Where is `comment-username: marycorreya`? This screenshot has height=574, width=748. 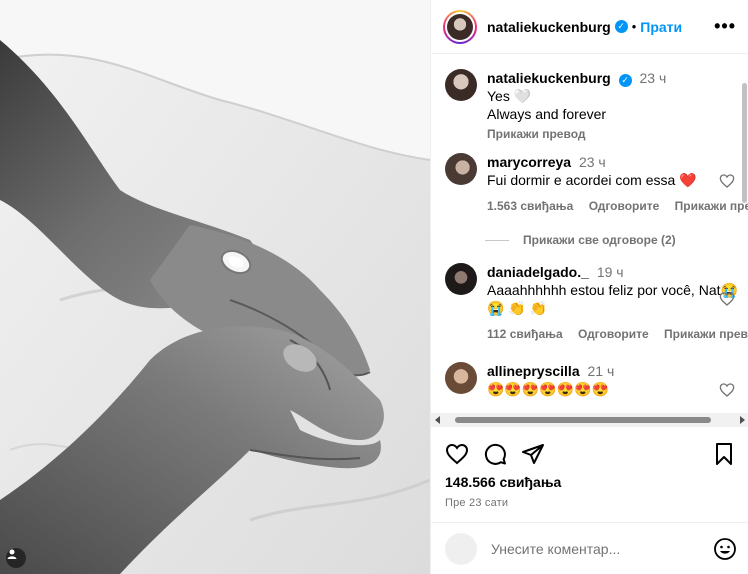 comment-username: marycorreya is located at coordinates (529, 162).